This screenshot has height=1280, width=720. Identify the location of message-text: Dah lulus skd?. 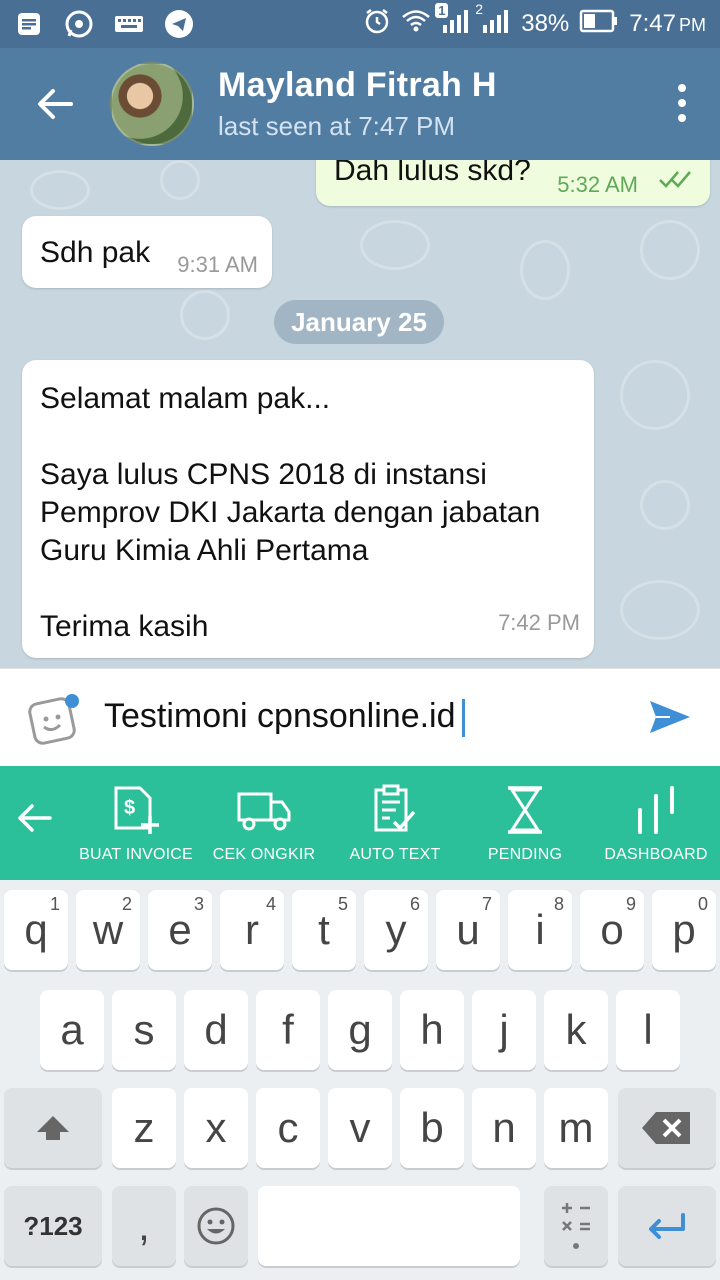
(432, 173).